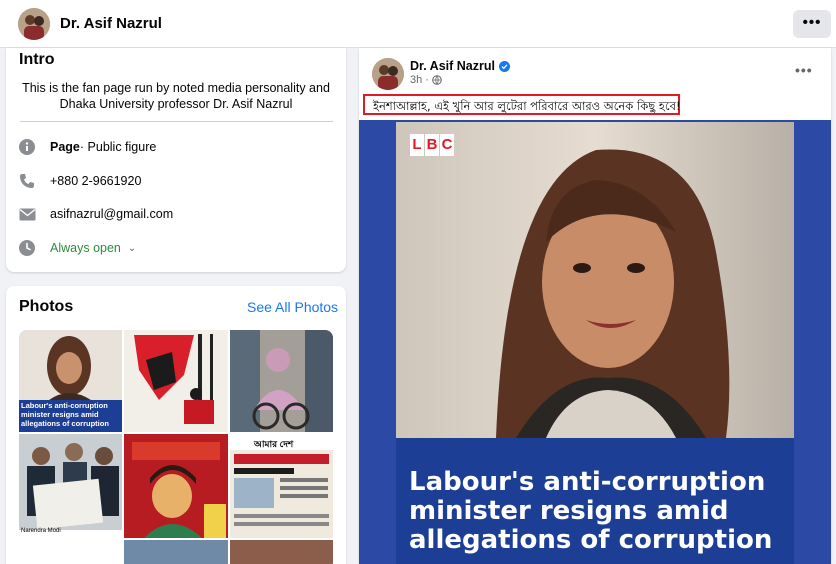 The height and width of the screenshot is (564, 836). Describe the element at coordinates (132, 248) in the screenshot. I see `chevron-down-icon: ⌄` at that location.